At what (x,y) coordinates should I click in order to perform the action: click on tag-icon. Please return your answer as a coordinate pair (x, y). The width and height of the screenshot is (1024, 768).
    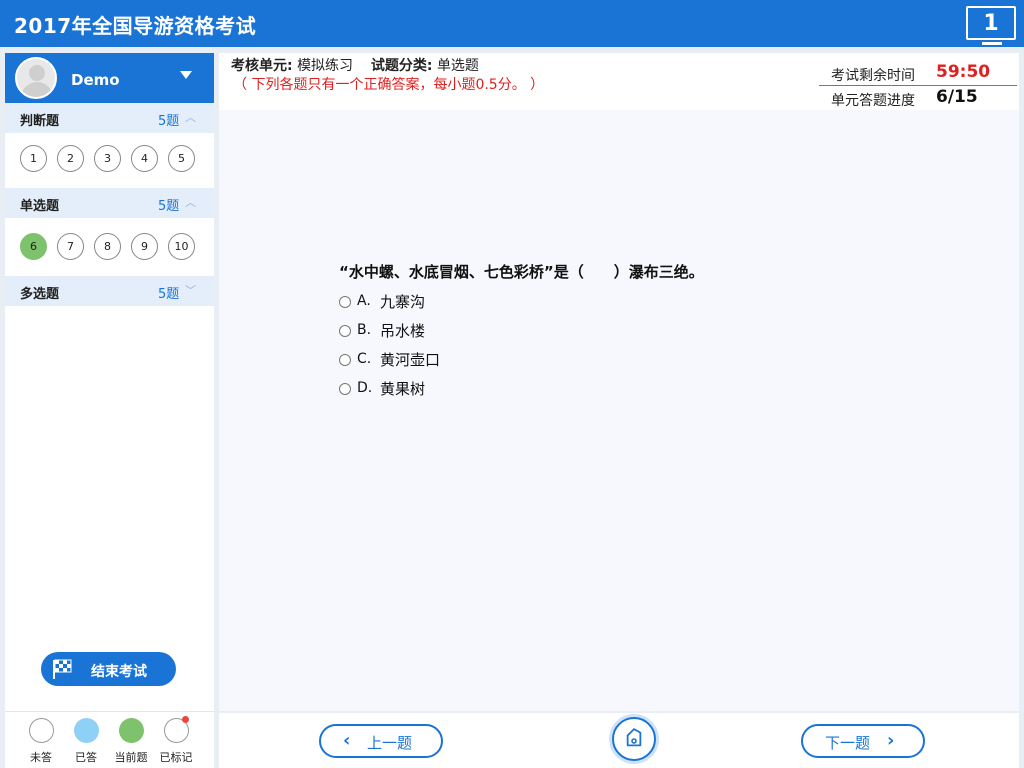
    Looking at the image, I should click on (634, 737).